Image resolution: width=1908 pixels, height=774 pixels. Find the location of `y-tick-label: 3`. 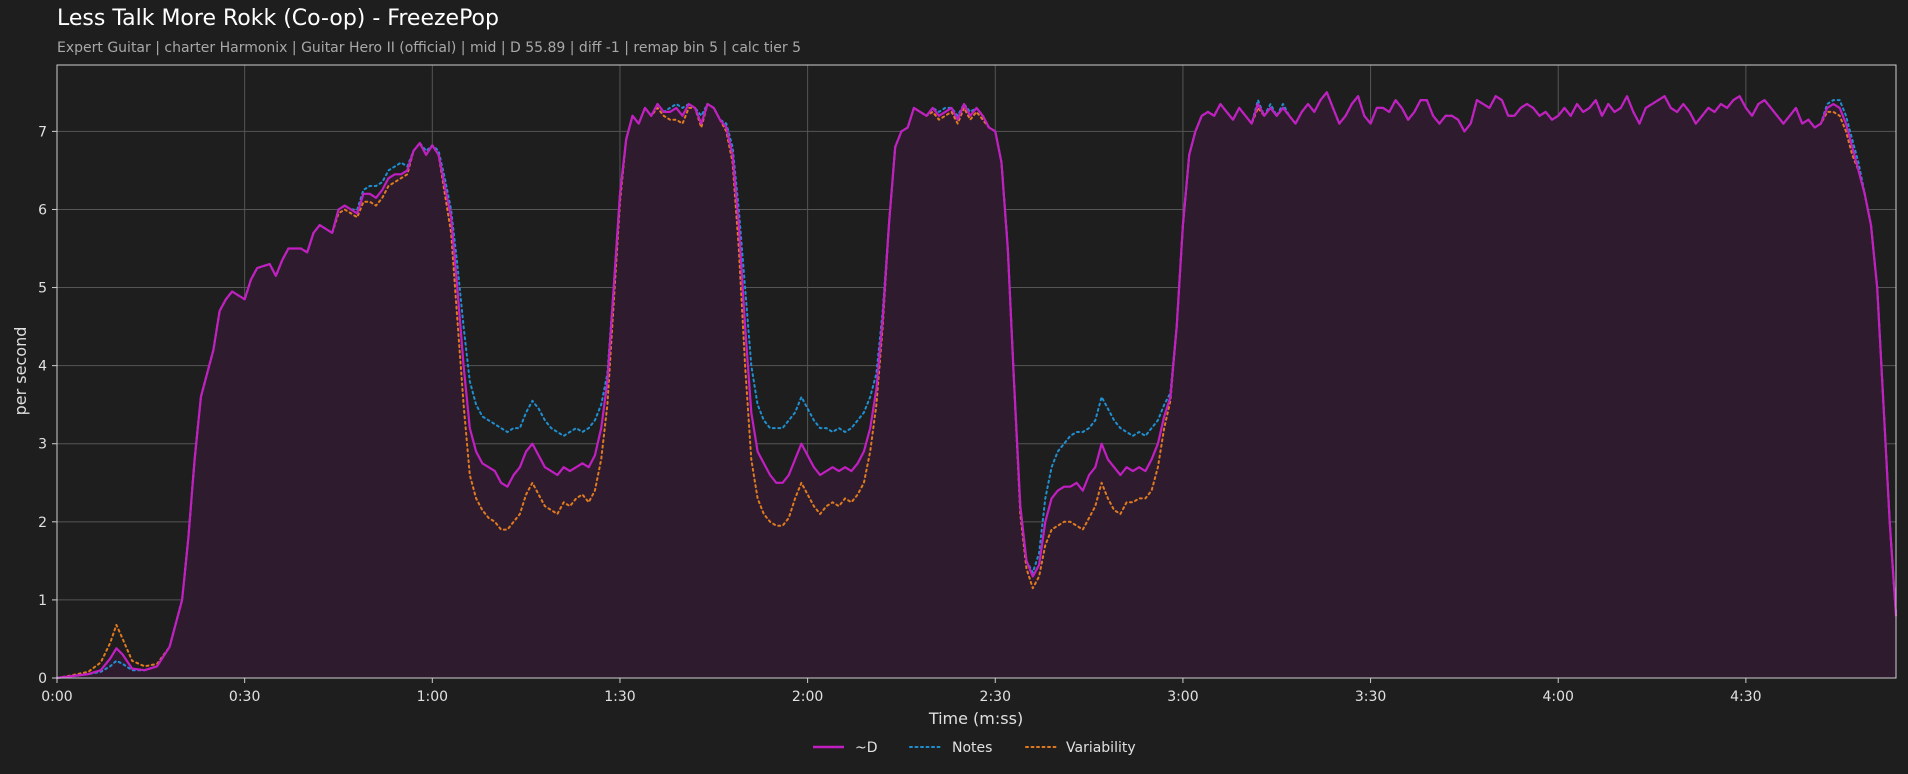

y-tick-label: 3 is located at coordinates (42, 445).